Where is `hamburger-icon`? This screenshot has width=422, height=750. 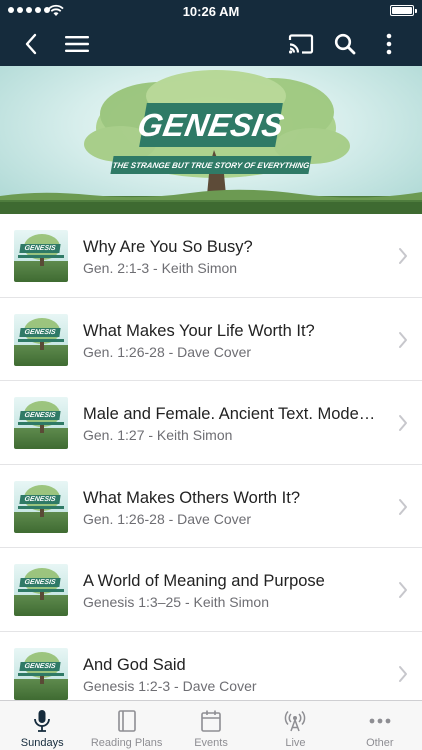 hamburger-icon is located at coordinates (77, 44).